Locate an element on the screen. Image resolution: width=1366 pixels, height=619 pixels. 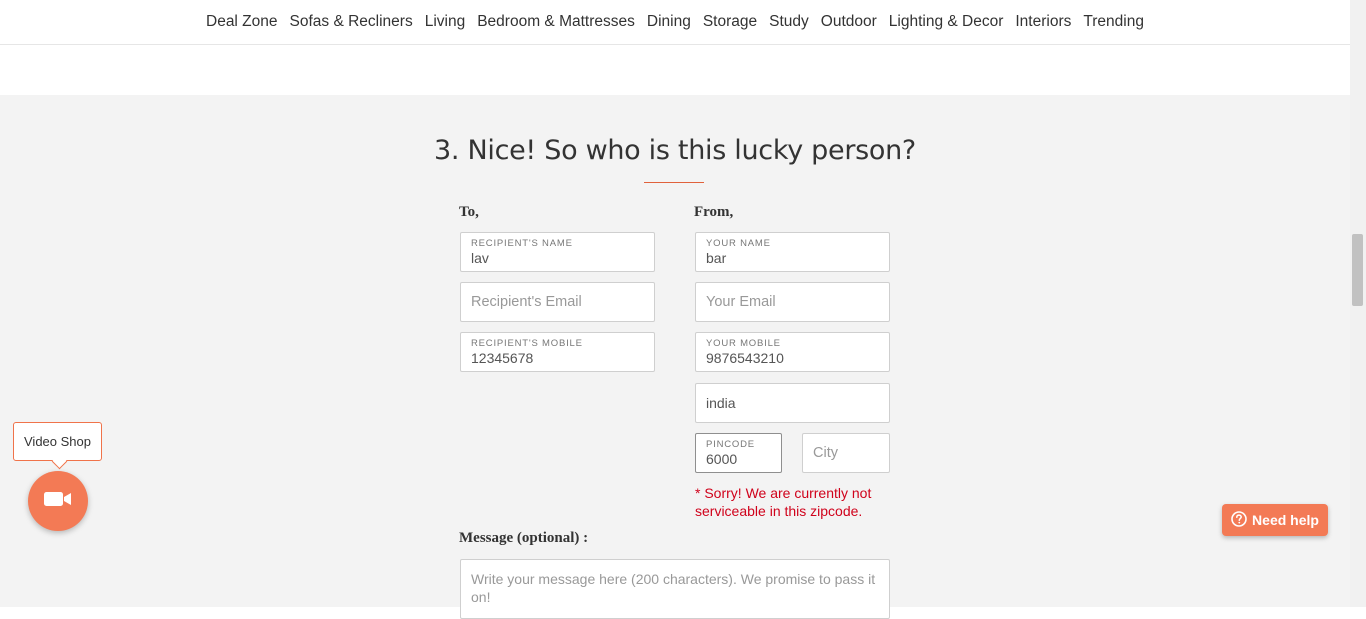
video-shop-button is located at coordinates (58, 501).